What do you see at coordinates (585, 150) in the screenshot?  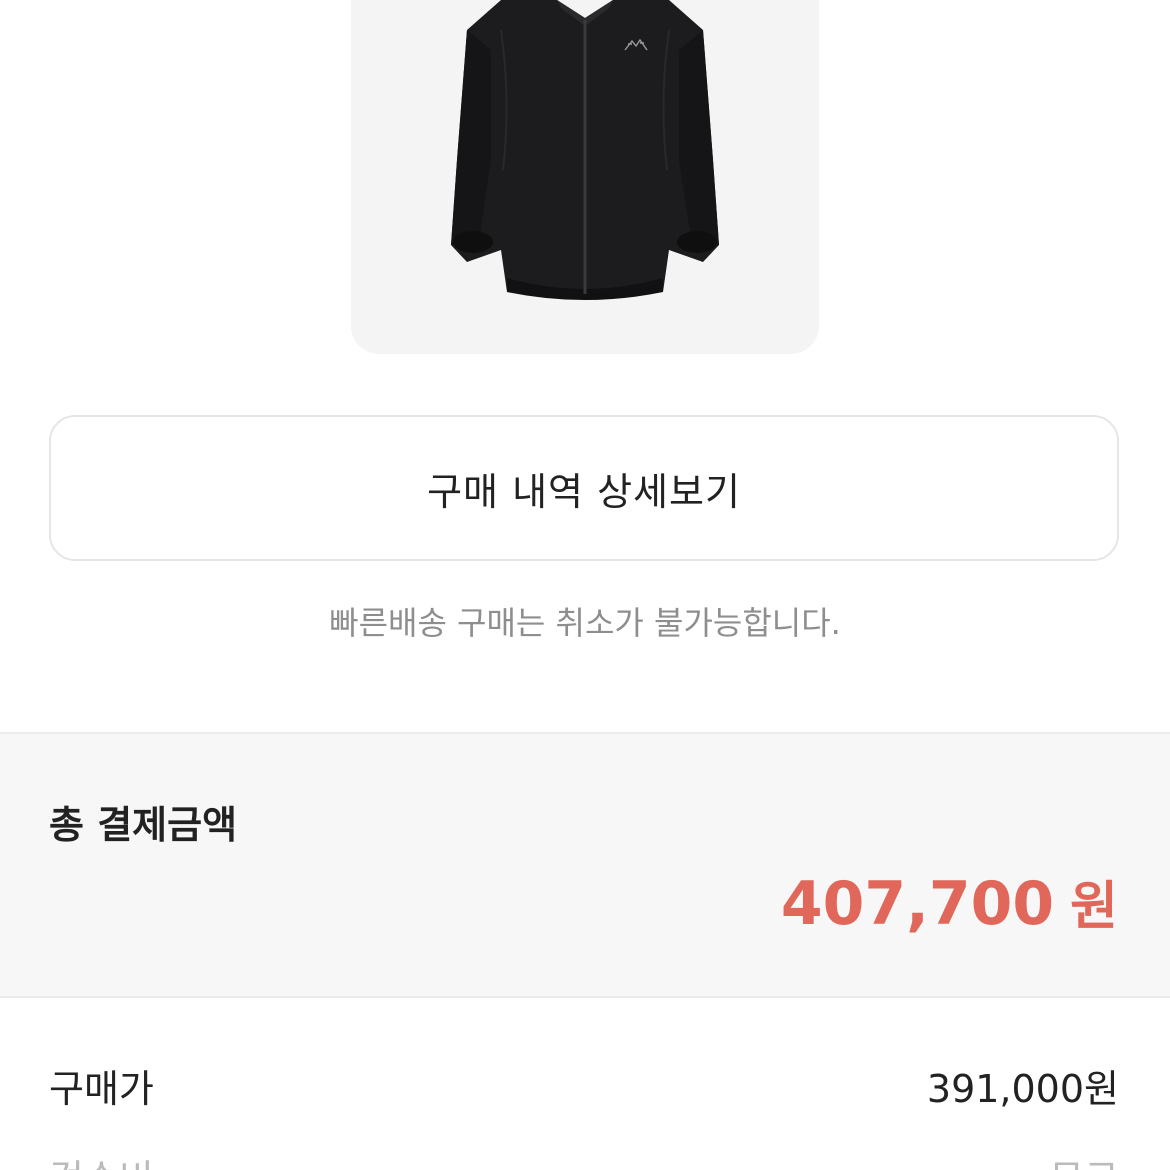 I see `jacket-image` at bounding box center [585, 150].